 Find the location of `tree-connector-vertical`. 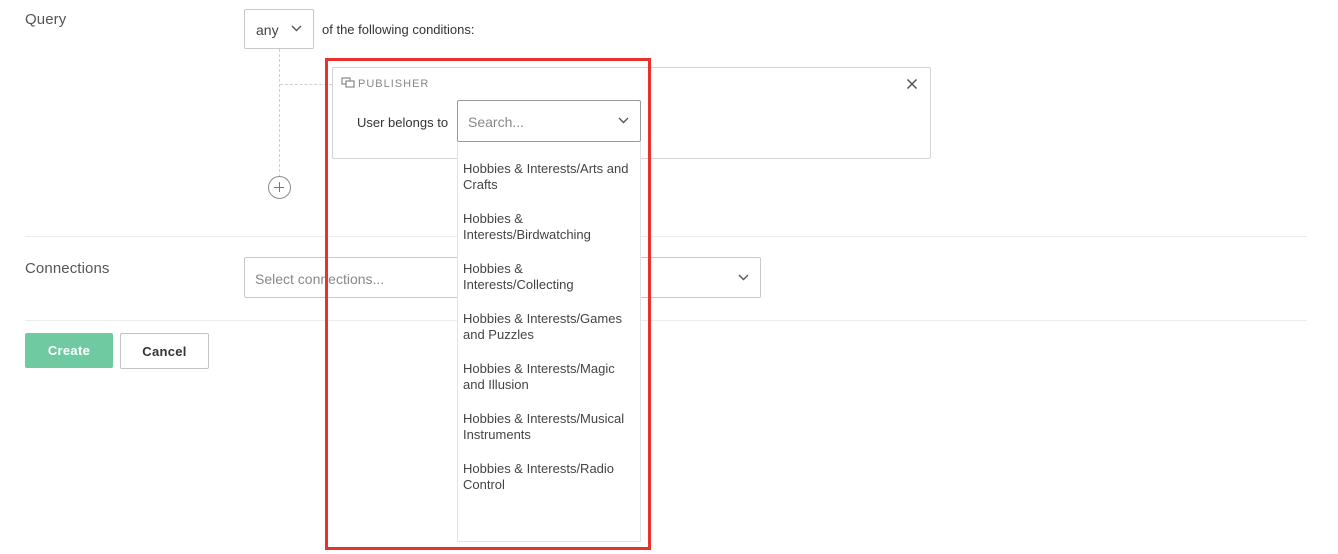

tree-connector-vertical is located at coordinates (279, 113).